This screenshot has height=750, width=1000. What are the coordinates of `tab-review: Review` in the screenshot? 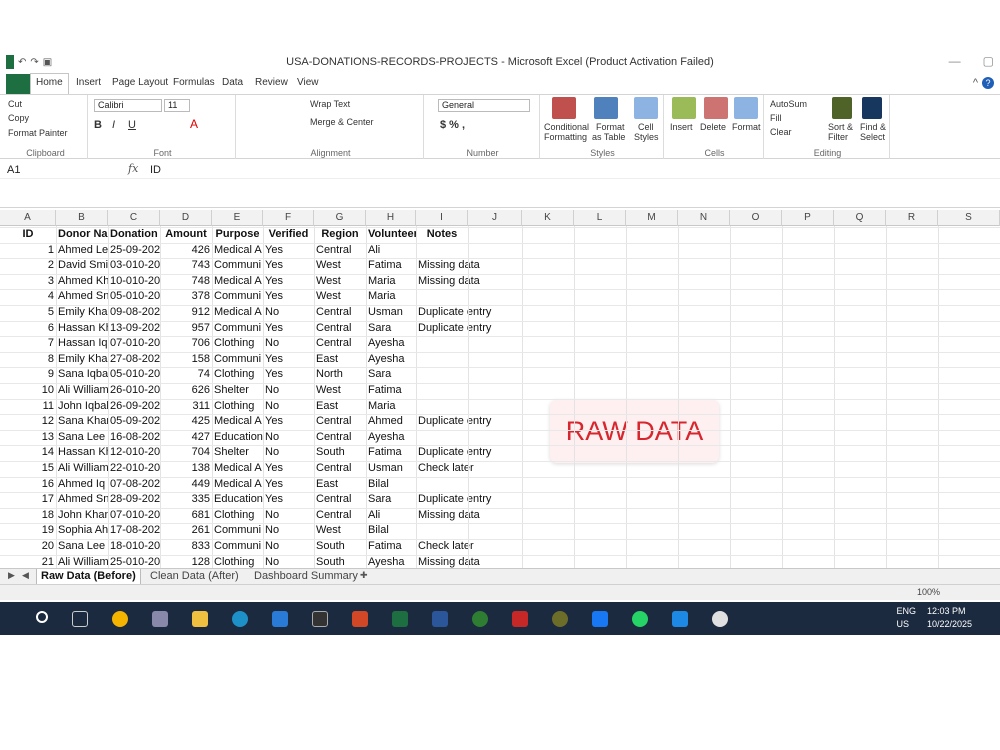 It's located at (271, 82).